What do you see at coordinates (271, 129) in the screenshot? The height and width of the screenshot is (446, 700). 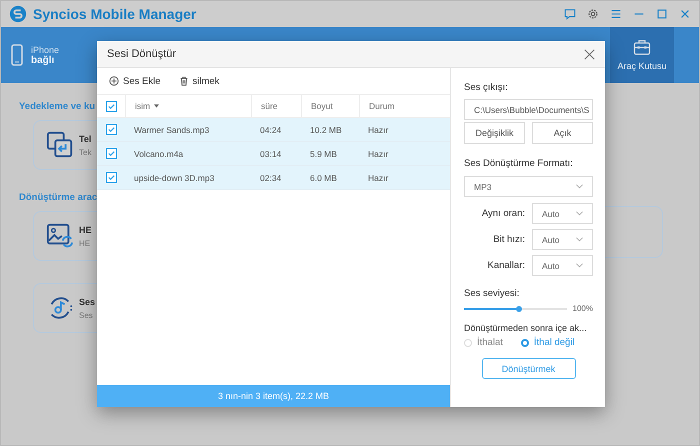 I see `table-cell: 04:24` at bounding box center [271, 129].